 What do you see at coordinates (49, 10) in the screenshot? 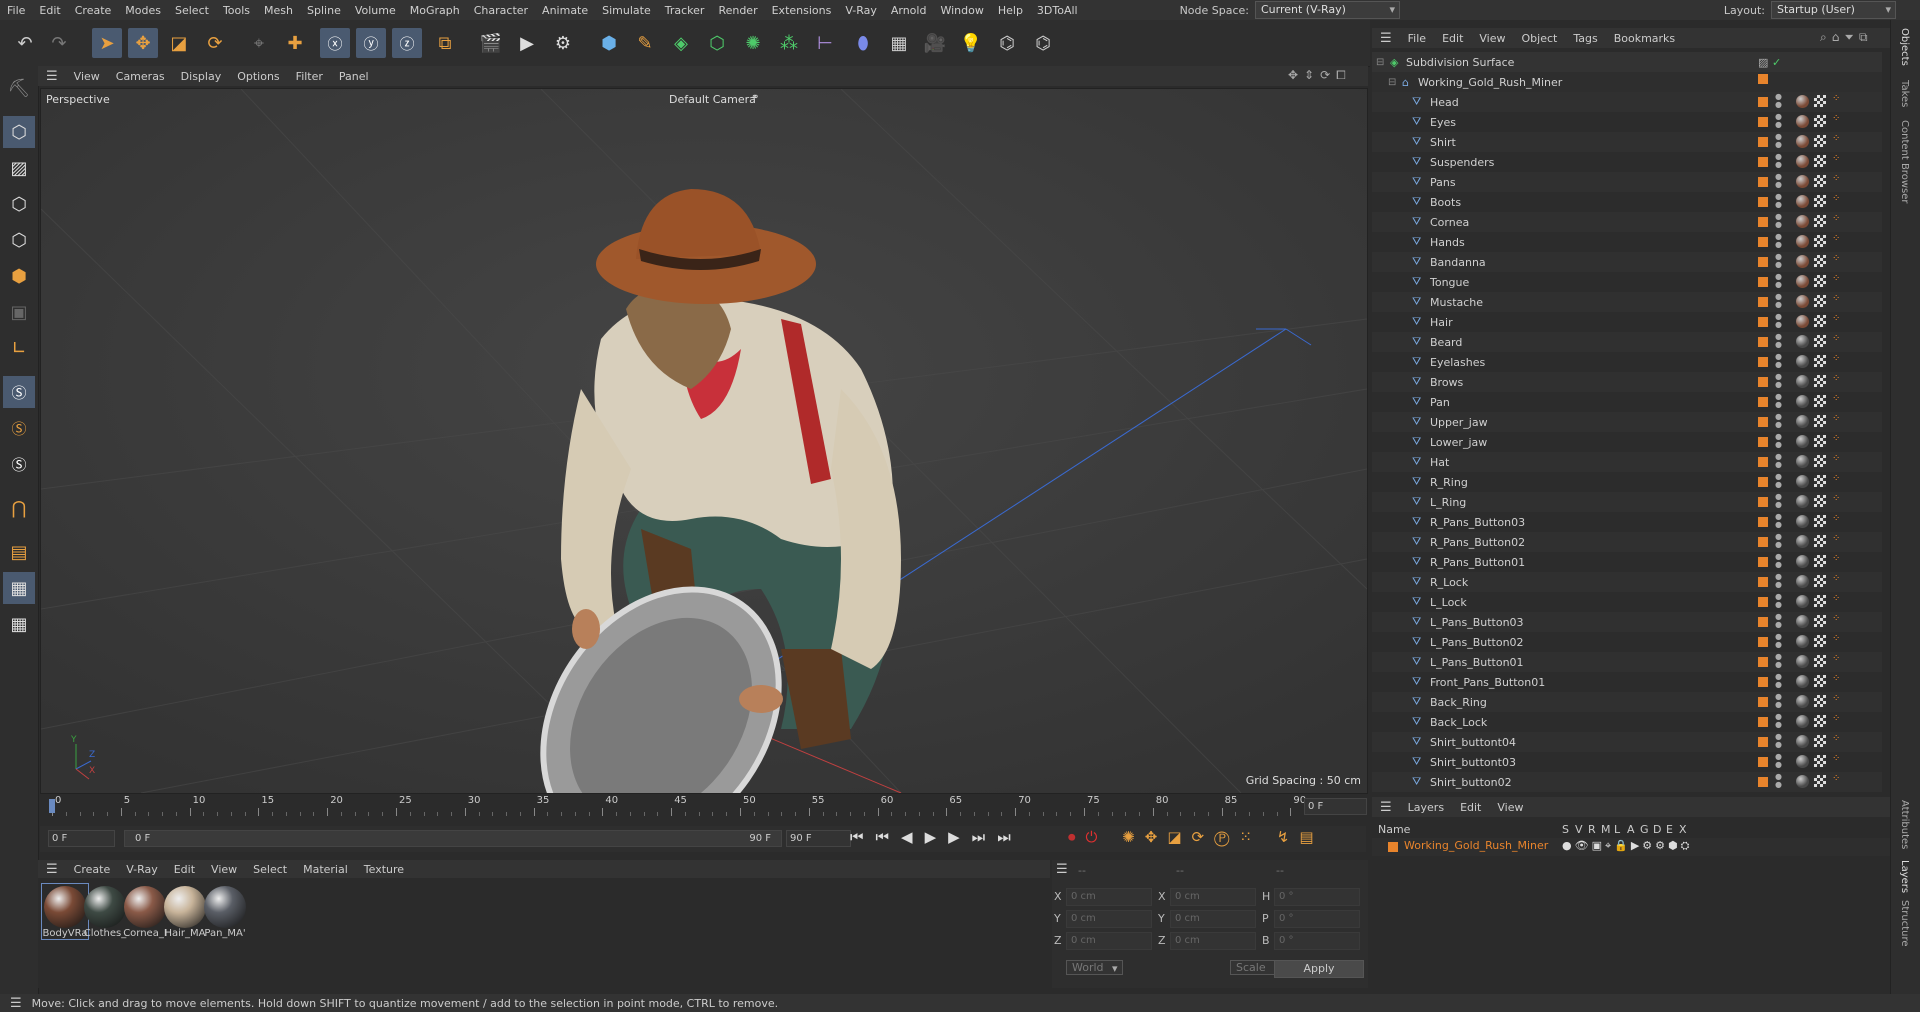
I see `menu-edit: Edit` at bounding box center [49, 10].